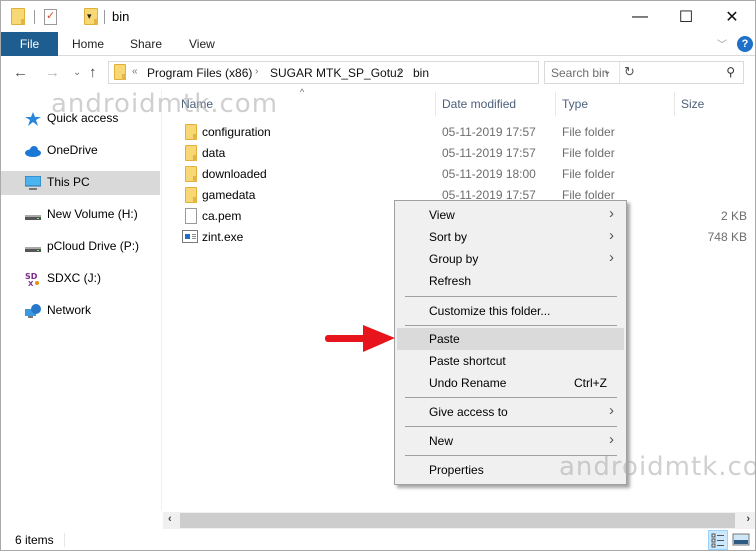 The width and height of the screenshot is (756, 551). I want to click on breadcrumb-item: Program Files (x86), so click(199, 73).